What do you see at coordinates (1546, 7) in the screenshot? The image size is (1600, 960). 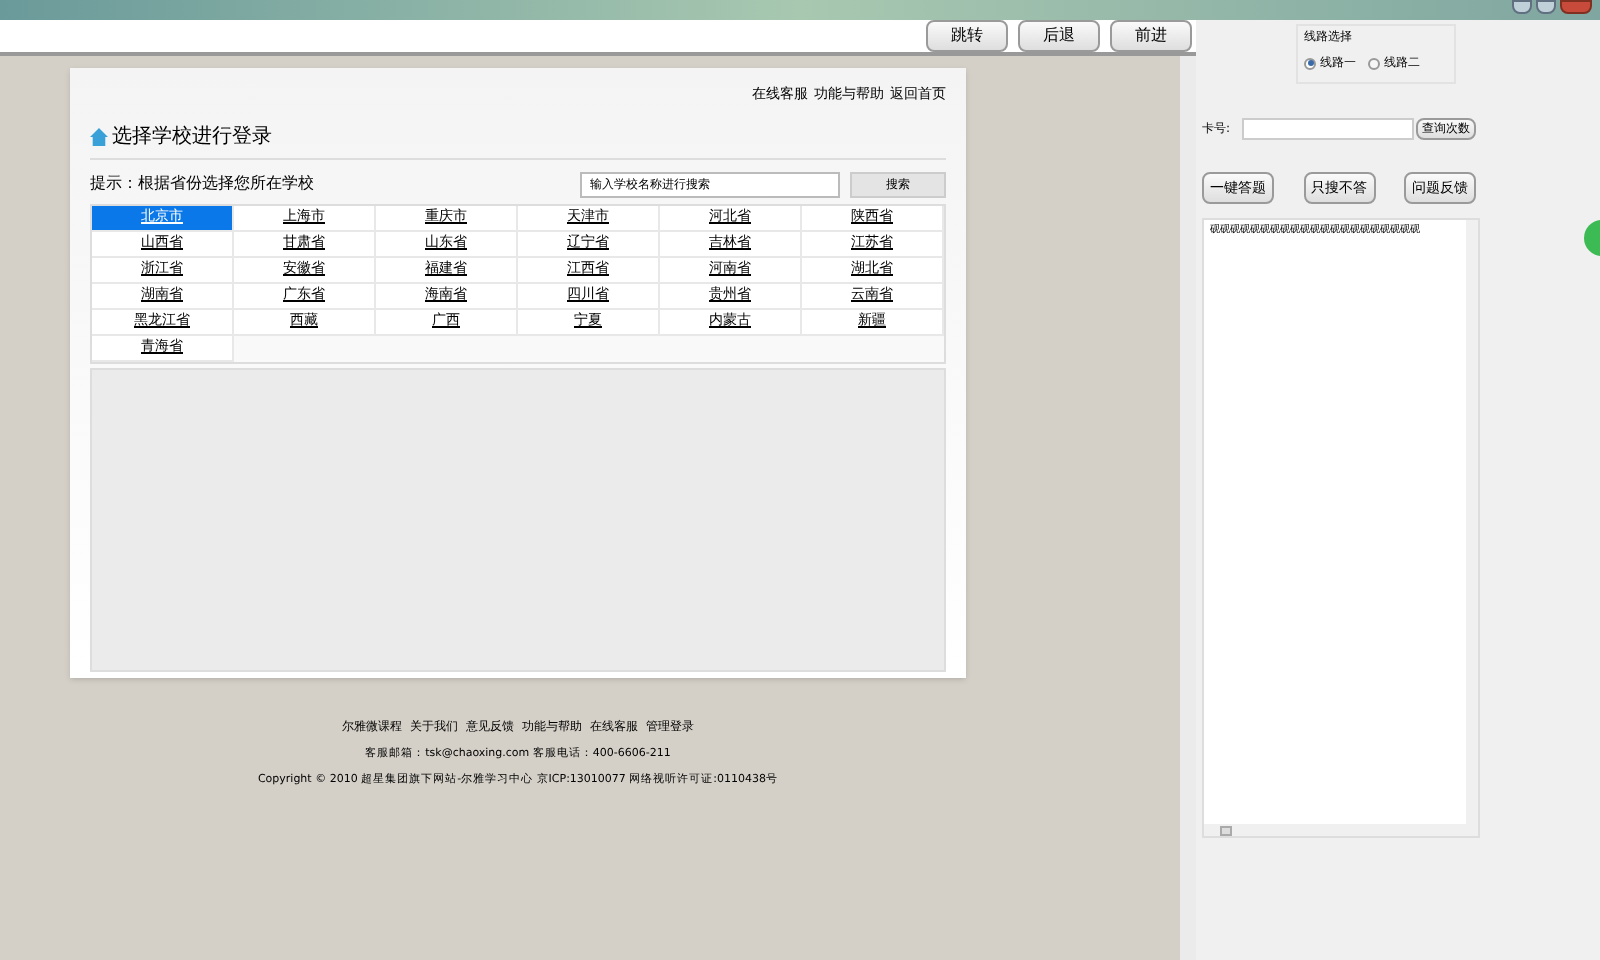 I see `maximize-icon` at bounding box center [1546, 7].